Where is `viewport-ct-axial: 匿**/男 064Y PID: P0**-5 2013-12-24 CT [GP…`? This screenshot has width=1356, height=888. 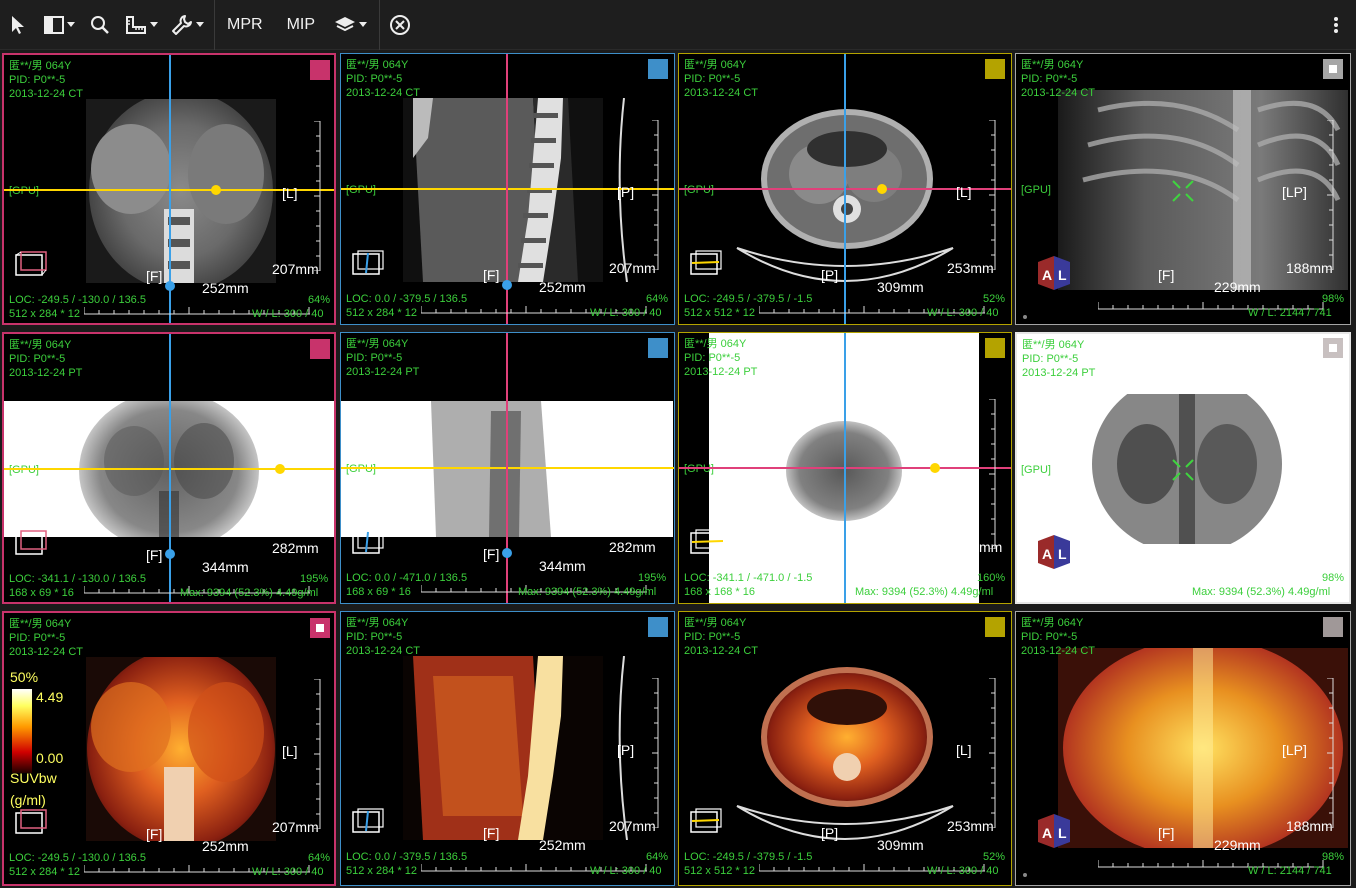
viewport-ct-axial: 匿**/男 064Y PID: P0**-5 2013-12-24 CT [GP… is located at coordinates (845, 189).